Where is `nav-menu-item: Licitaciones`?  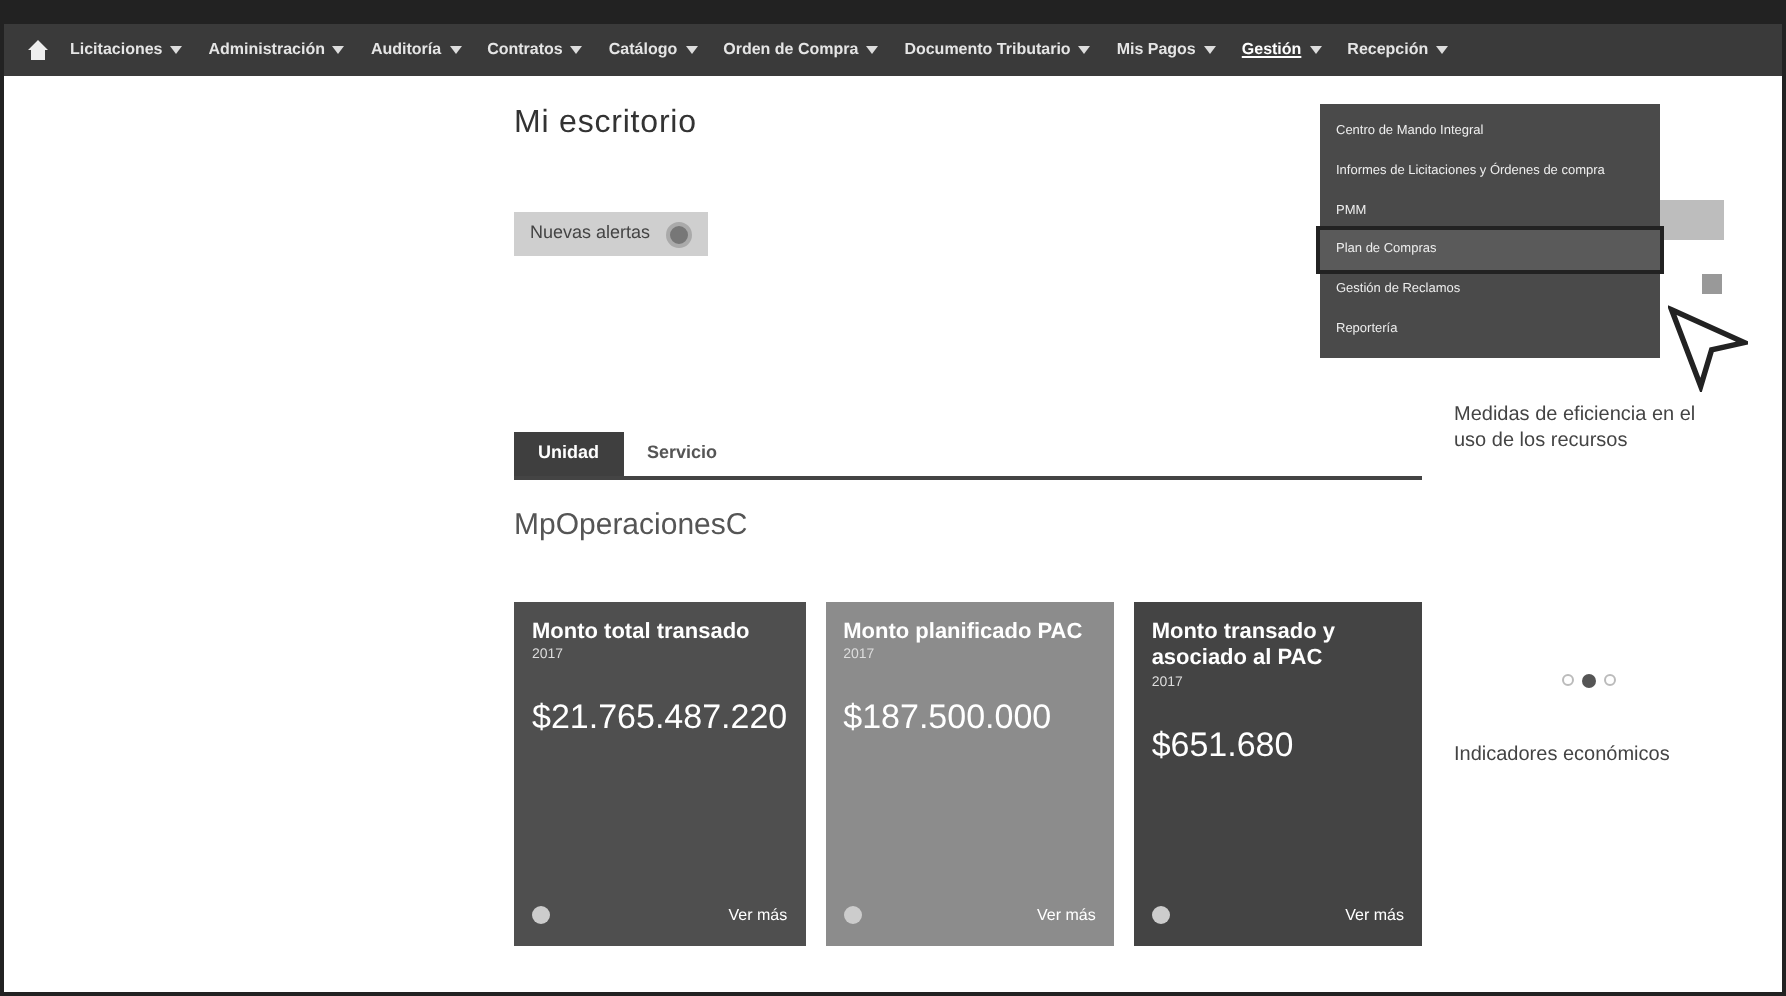 nav-menu-item: Licitaciones is located at coordinates (126, 50).